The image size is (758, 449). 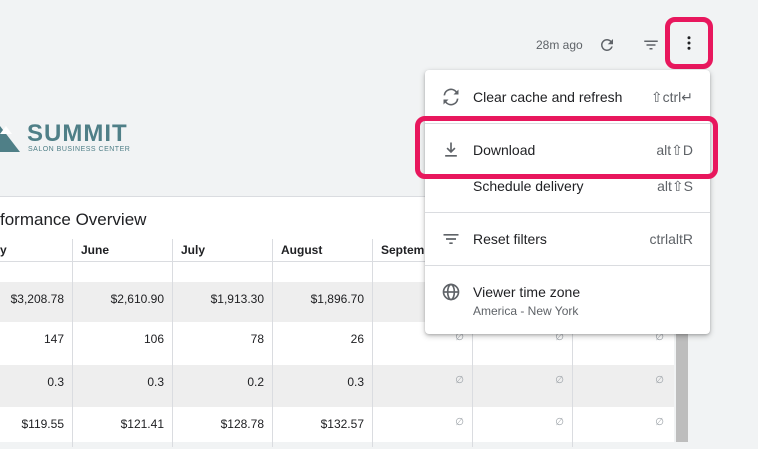 What do you see at coordinates (222, 386) in the screenshot?
I see `table-cell: 0.2` at bounding box center [222, 386].